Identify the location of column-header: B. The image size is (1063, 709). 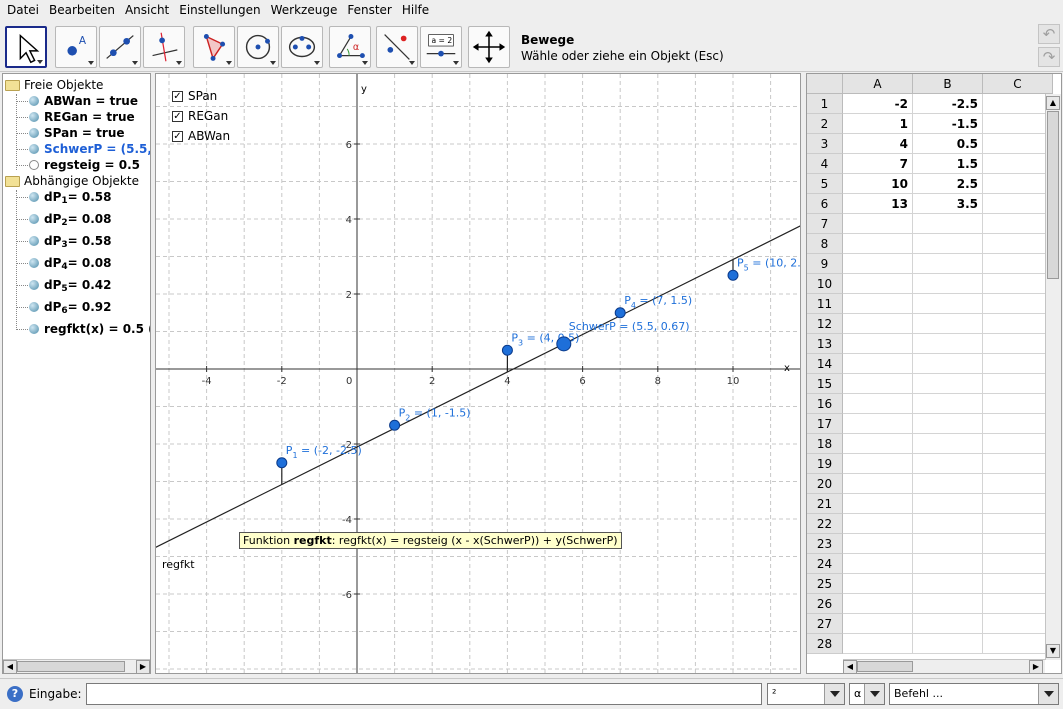
(948, 84).